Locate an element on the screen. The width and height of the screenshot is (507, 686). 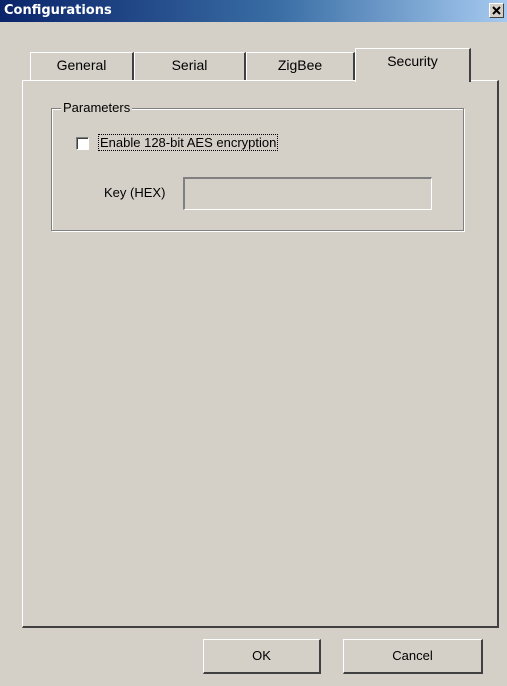
close-button is located at coordinates (496, 10).